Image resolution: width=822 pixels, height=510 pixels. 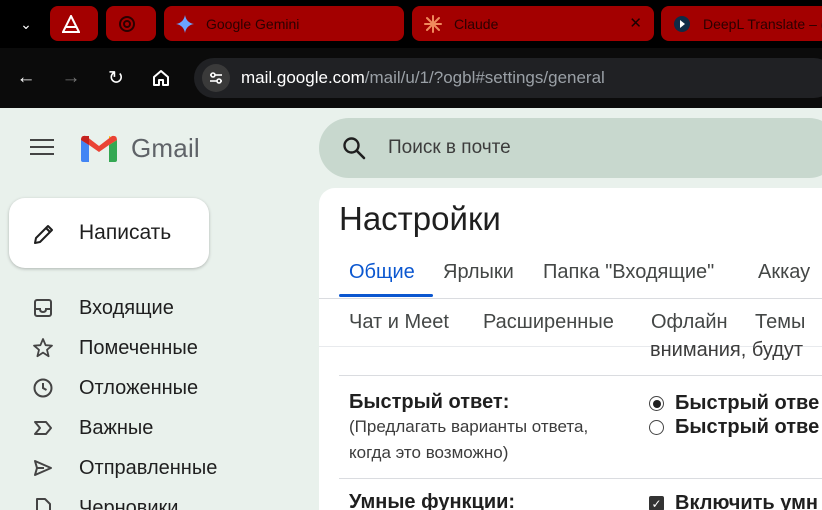 What do you see at coordinates (139, 387) in the screenshot?
I see `nav-item-label: Отложенные` at bounding box center [139, 387].